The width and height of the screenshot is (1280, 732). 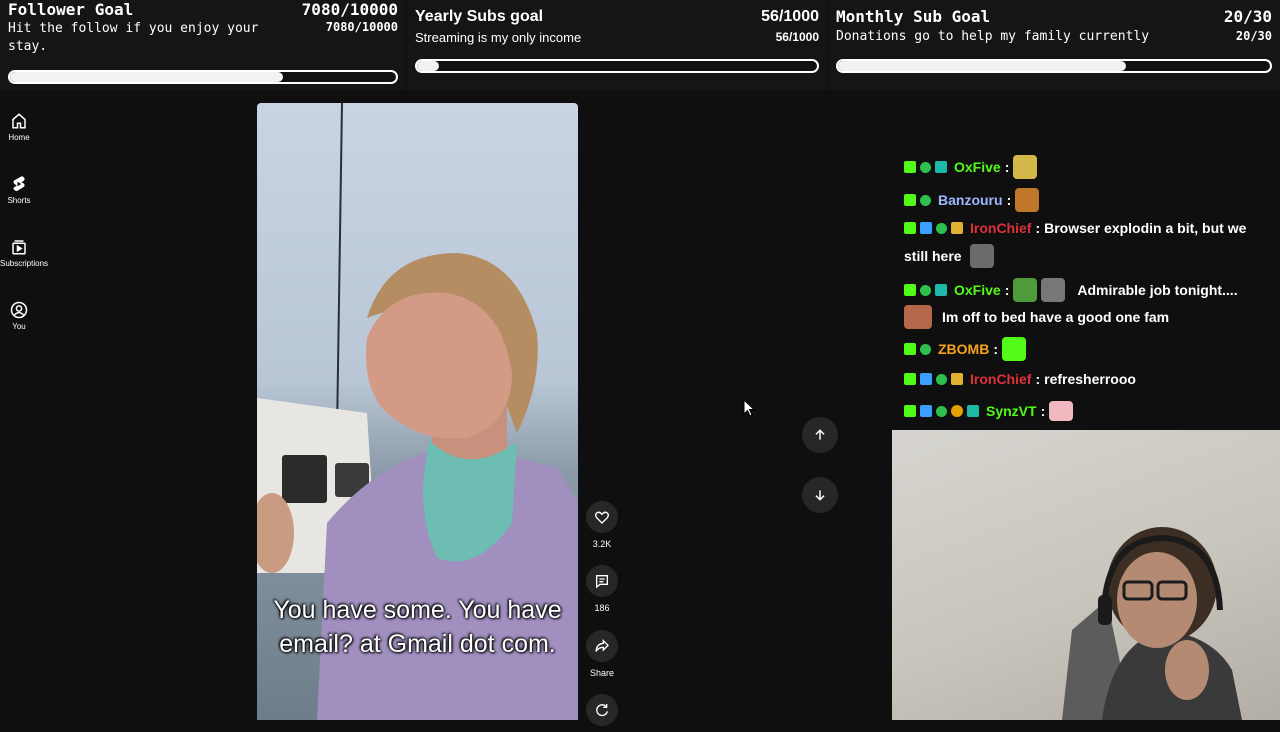 I want to click on crown-badge-icon, so click(x=957, y=228).